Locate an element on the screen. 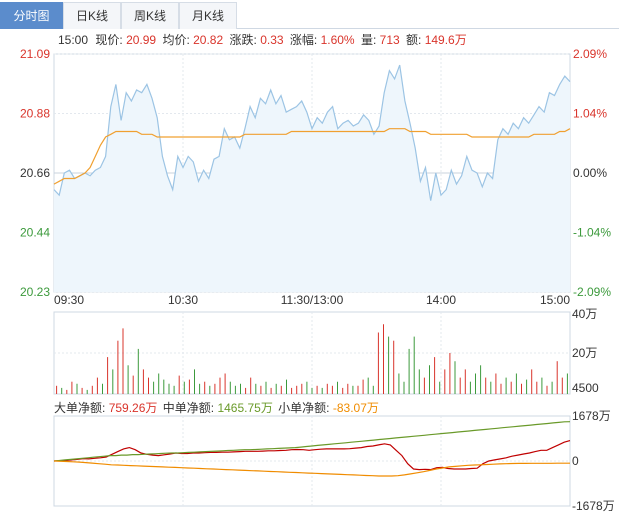 The width and height of the screenshot is (619, 514). amount-value: 149.6万 is located at coordinates (446, 40).